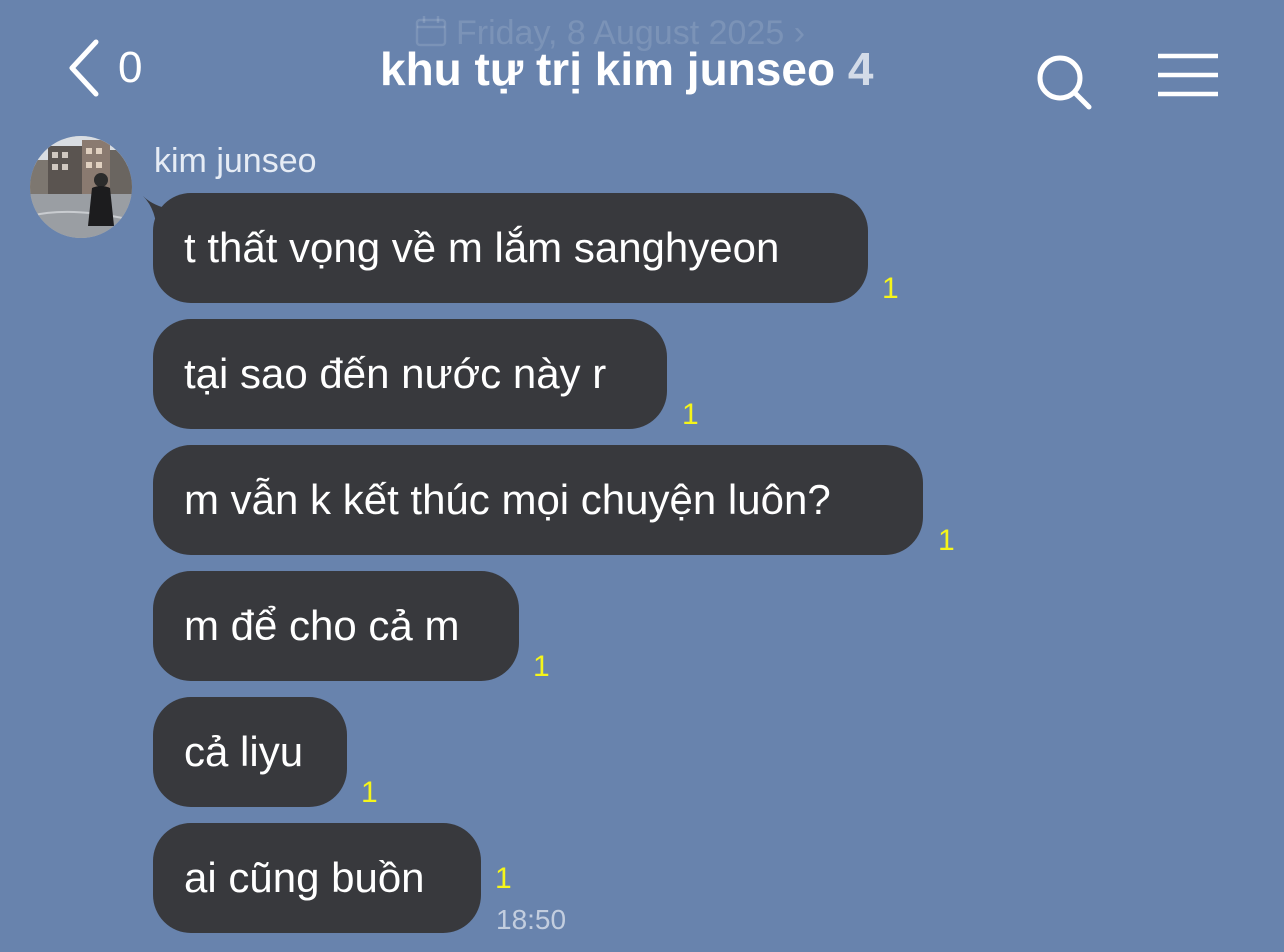  What do you see at coordinates (84, 68) in the screenshot?
I see `chevron-left-icon` at bounding box center [84, 68].